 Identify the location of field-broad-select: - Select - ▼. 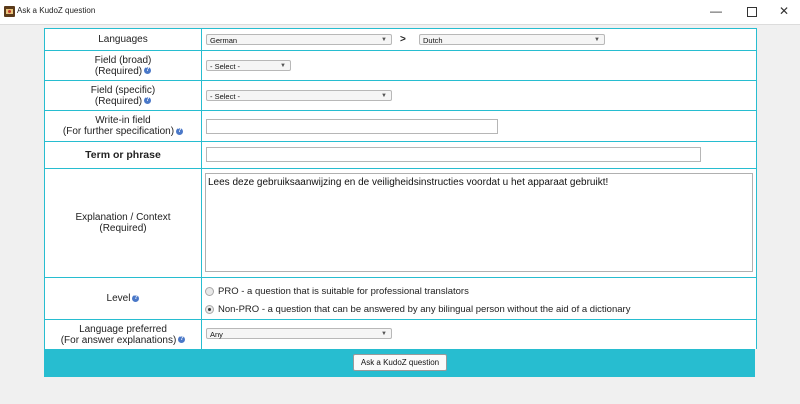
(248, 65).